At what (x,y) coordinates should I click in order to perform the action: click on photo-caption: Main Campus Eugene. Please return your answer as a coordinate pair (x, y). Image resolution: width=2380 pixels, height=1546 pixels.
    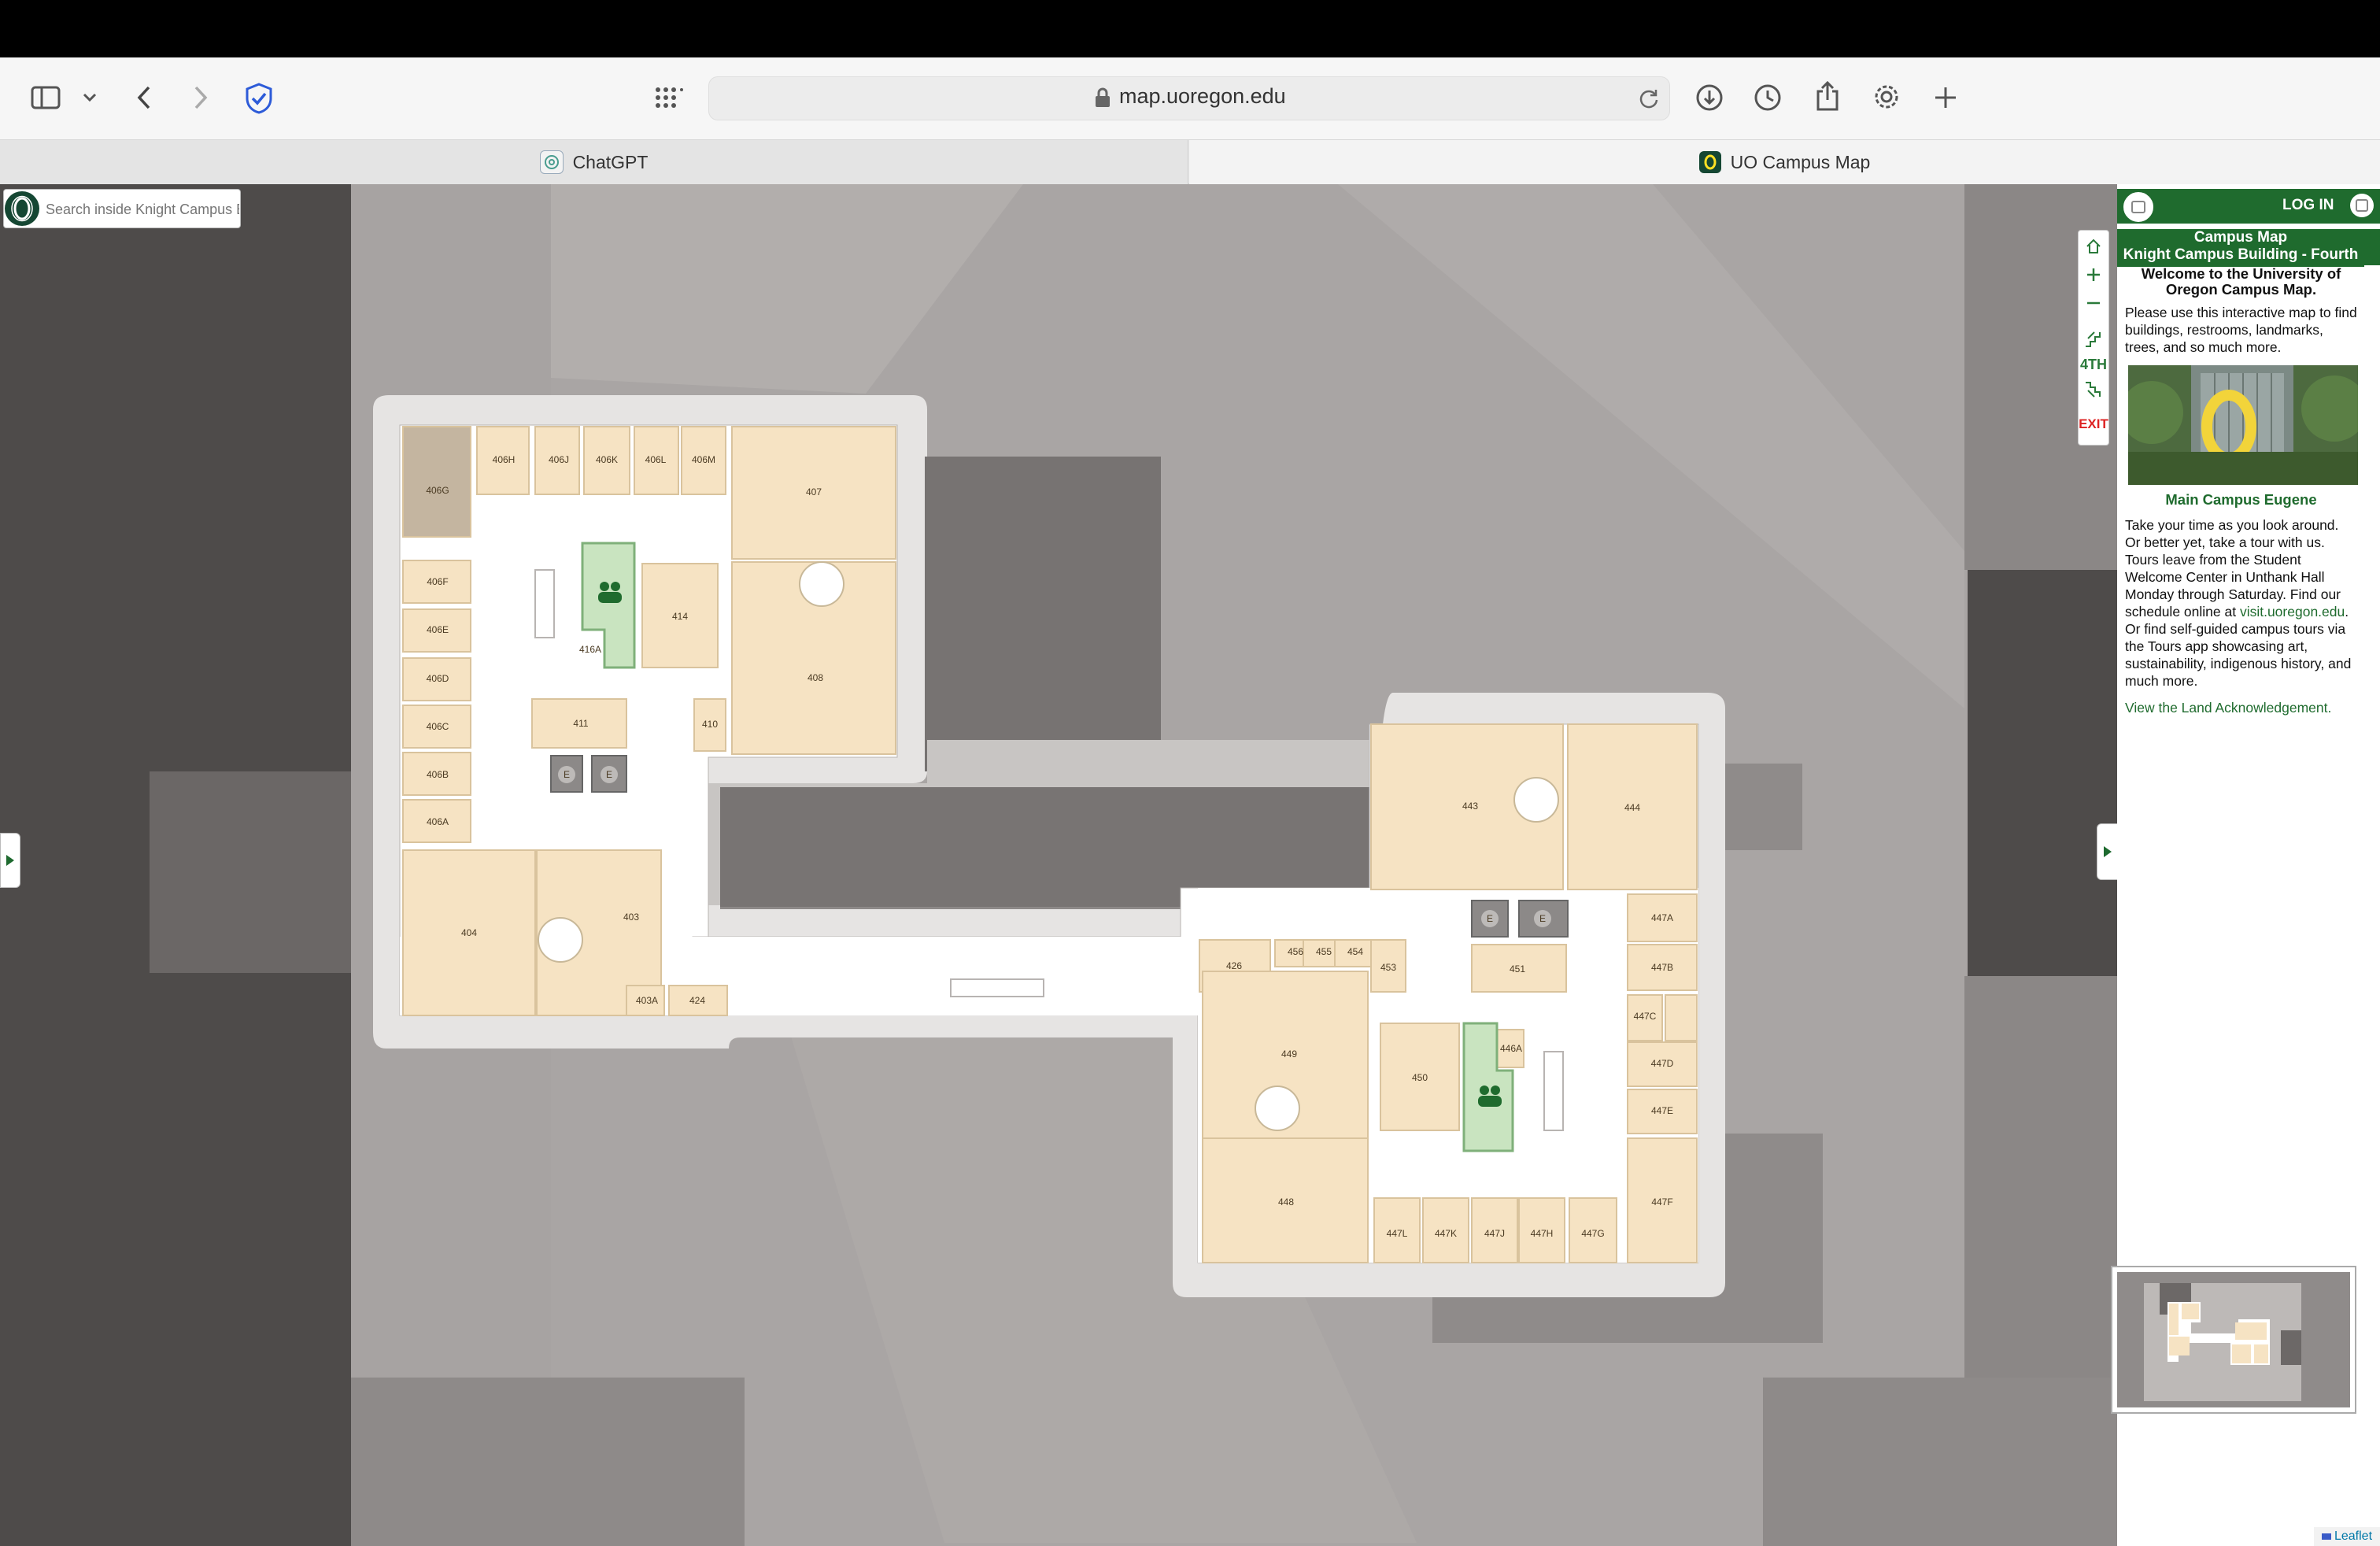
    Looking at the image, I should click on (2241, 499).